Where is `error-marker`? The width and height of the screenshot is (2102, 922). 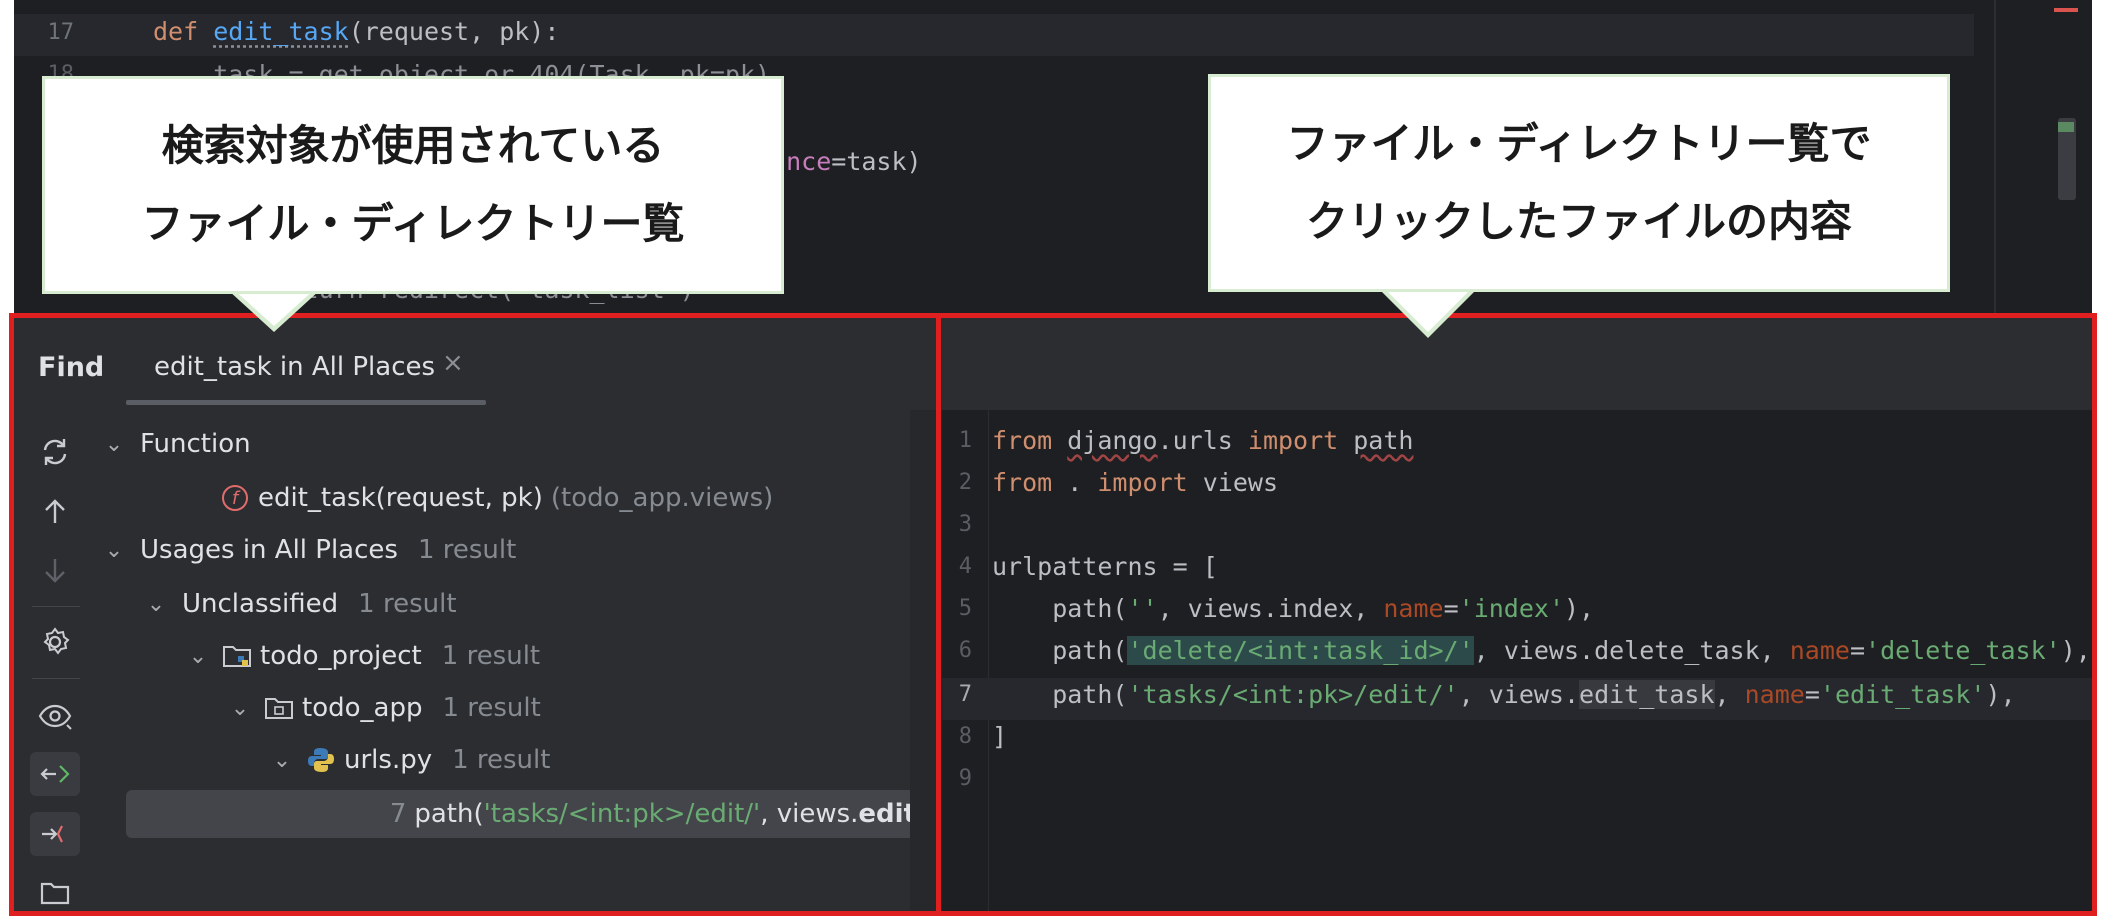 error-marker is located at coordinates (2066, 10).